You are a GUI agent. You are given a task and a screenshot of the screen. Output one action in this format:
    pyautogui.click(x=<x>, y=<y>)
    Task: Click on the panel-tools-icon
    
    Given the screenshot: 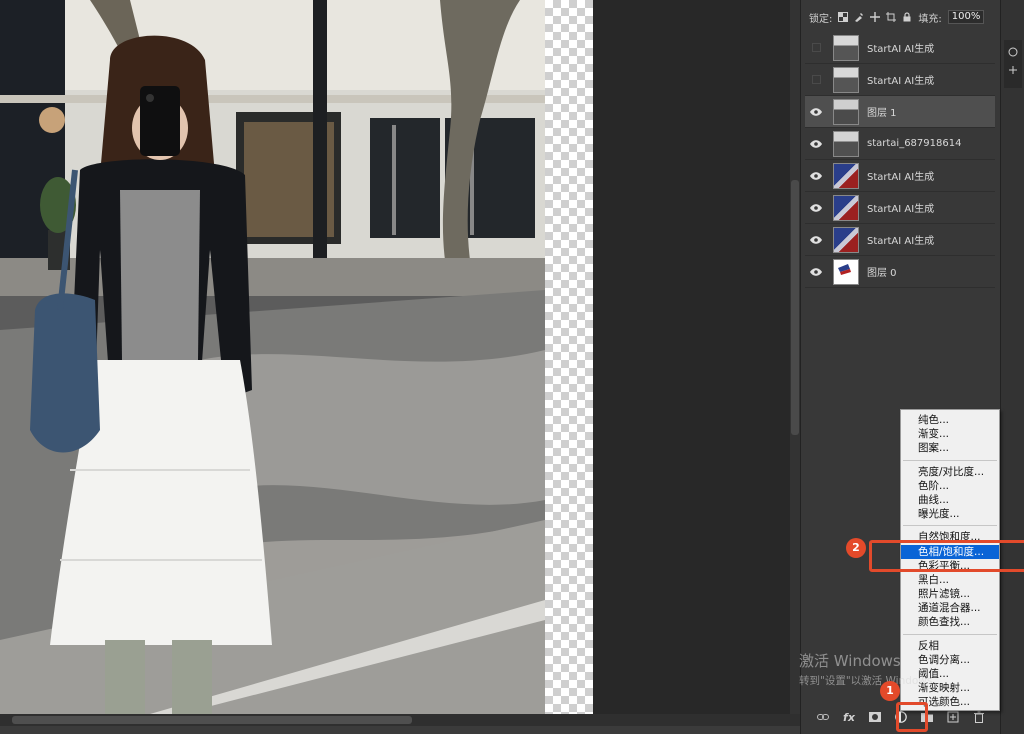 What is the action you would take?
    pyautogui.click(x=1013, y=60)
    